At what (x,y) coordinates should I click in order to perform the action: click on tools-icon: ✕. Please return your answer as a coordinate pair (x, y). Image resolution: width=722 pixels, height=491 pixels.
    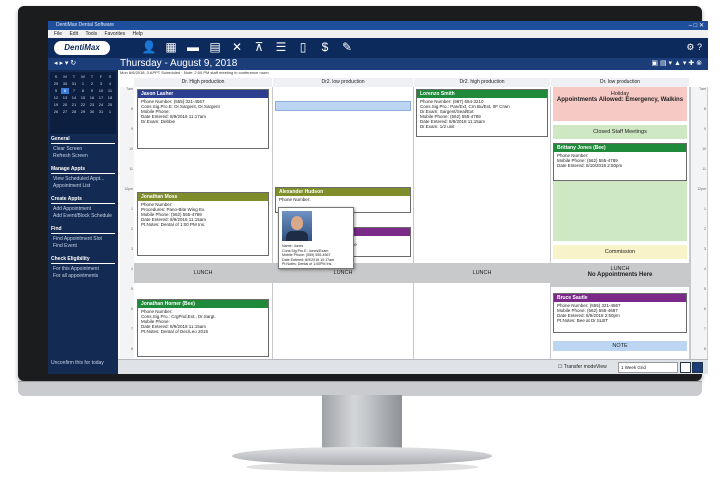
    Looking at the image, I should click on (237, 47).